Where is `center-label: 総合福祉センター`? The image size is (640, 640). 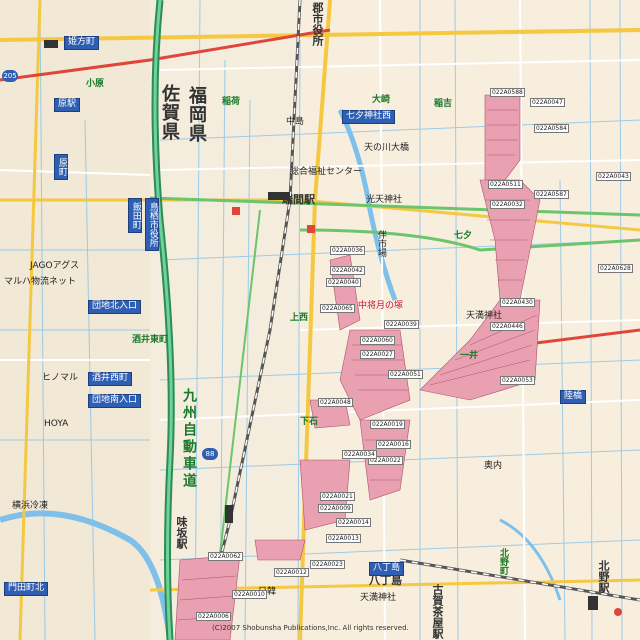
center-label: 総合福祉センター is located at coordinates (326, 172).